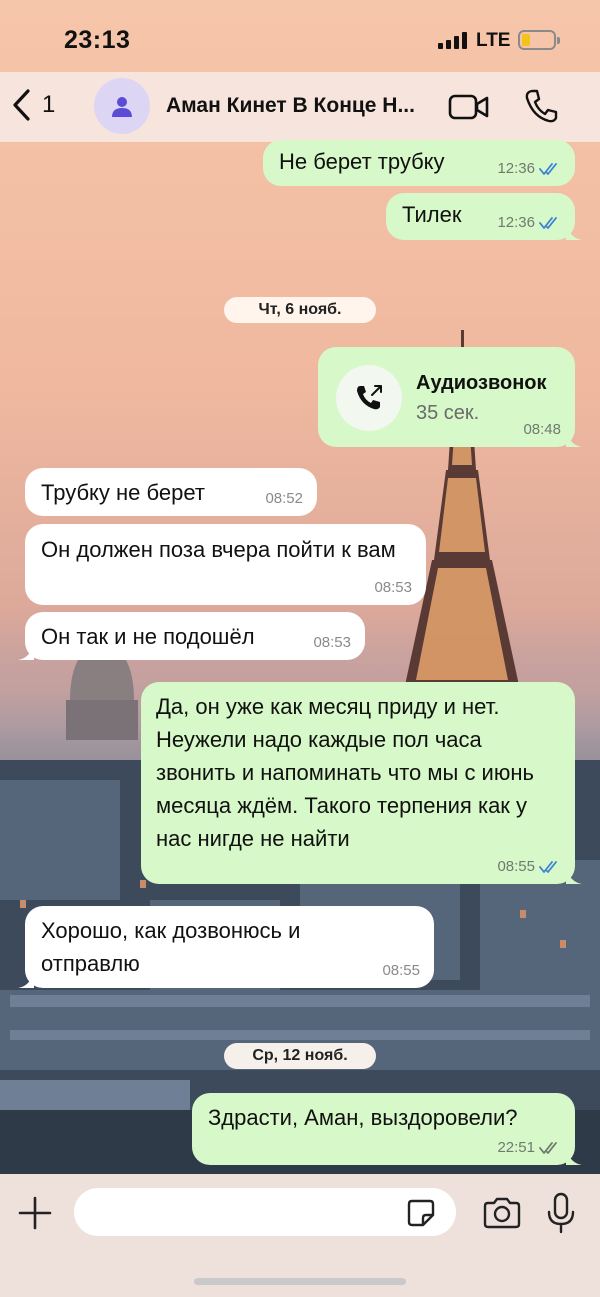 The width and height of the screenshot is (600, 1297). Describe the element at coordinates (452, 40) in the screenshot. I see `signal-strength-icon` at that location.